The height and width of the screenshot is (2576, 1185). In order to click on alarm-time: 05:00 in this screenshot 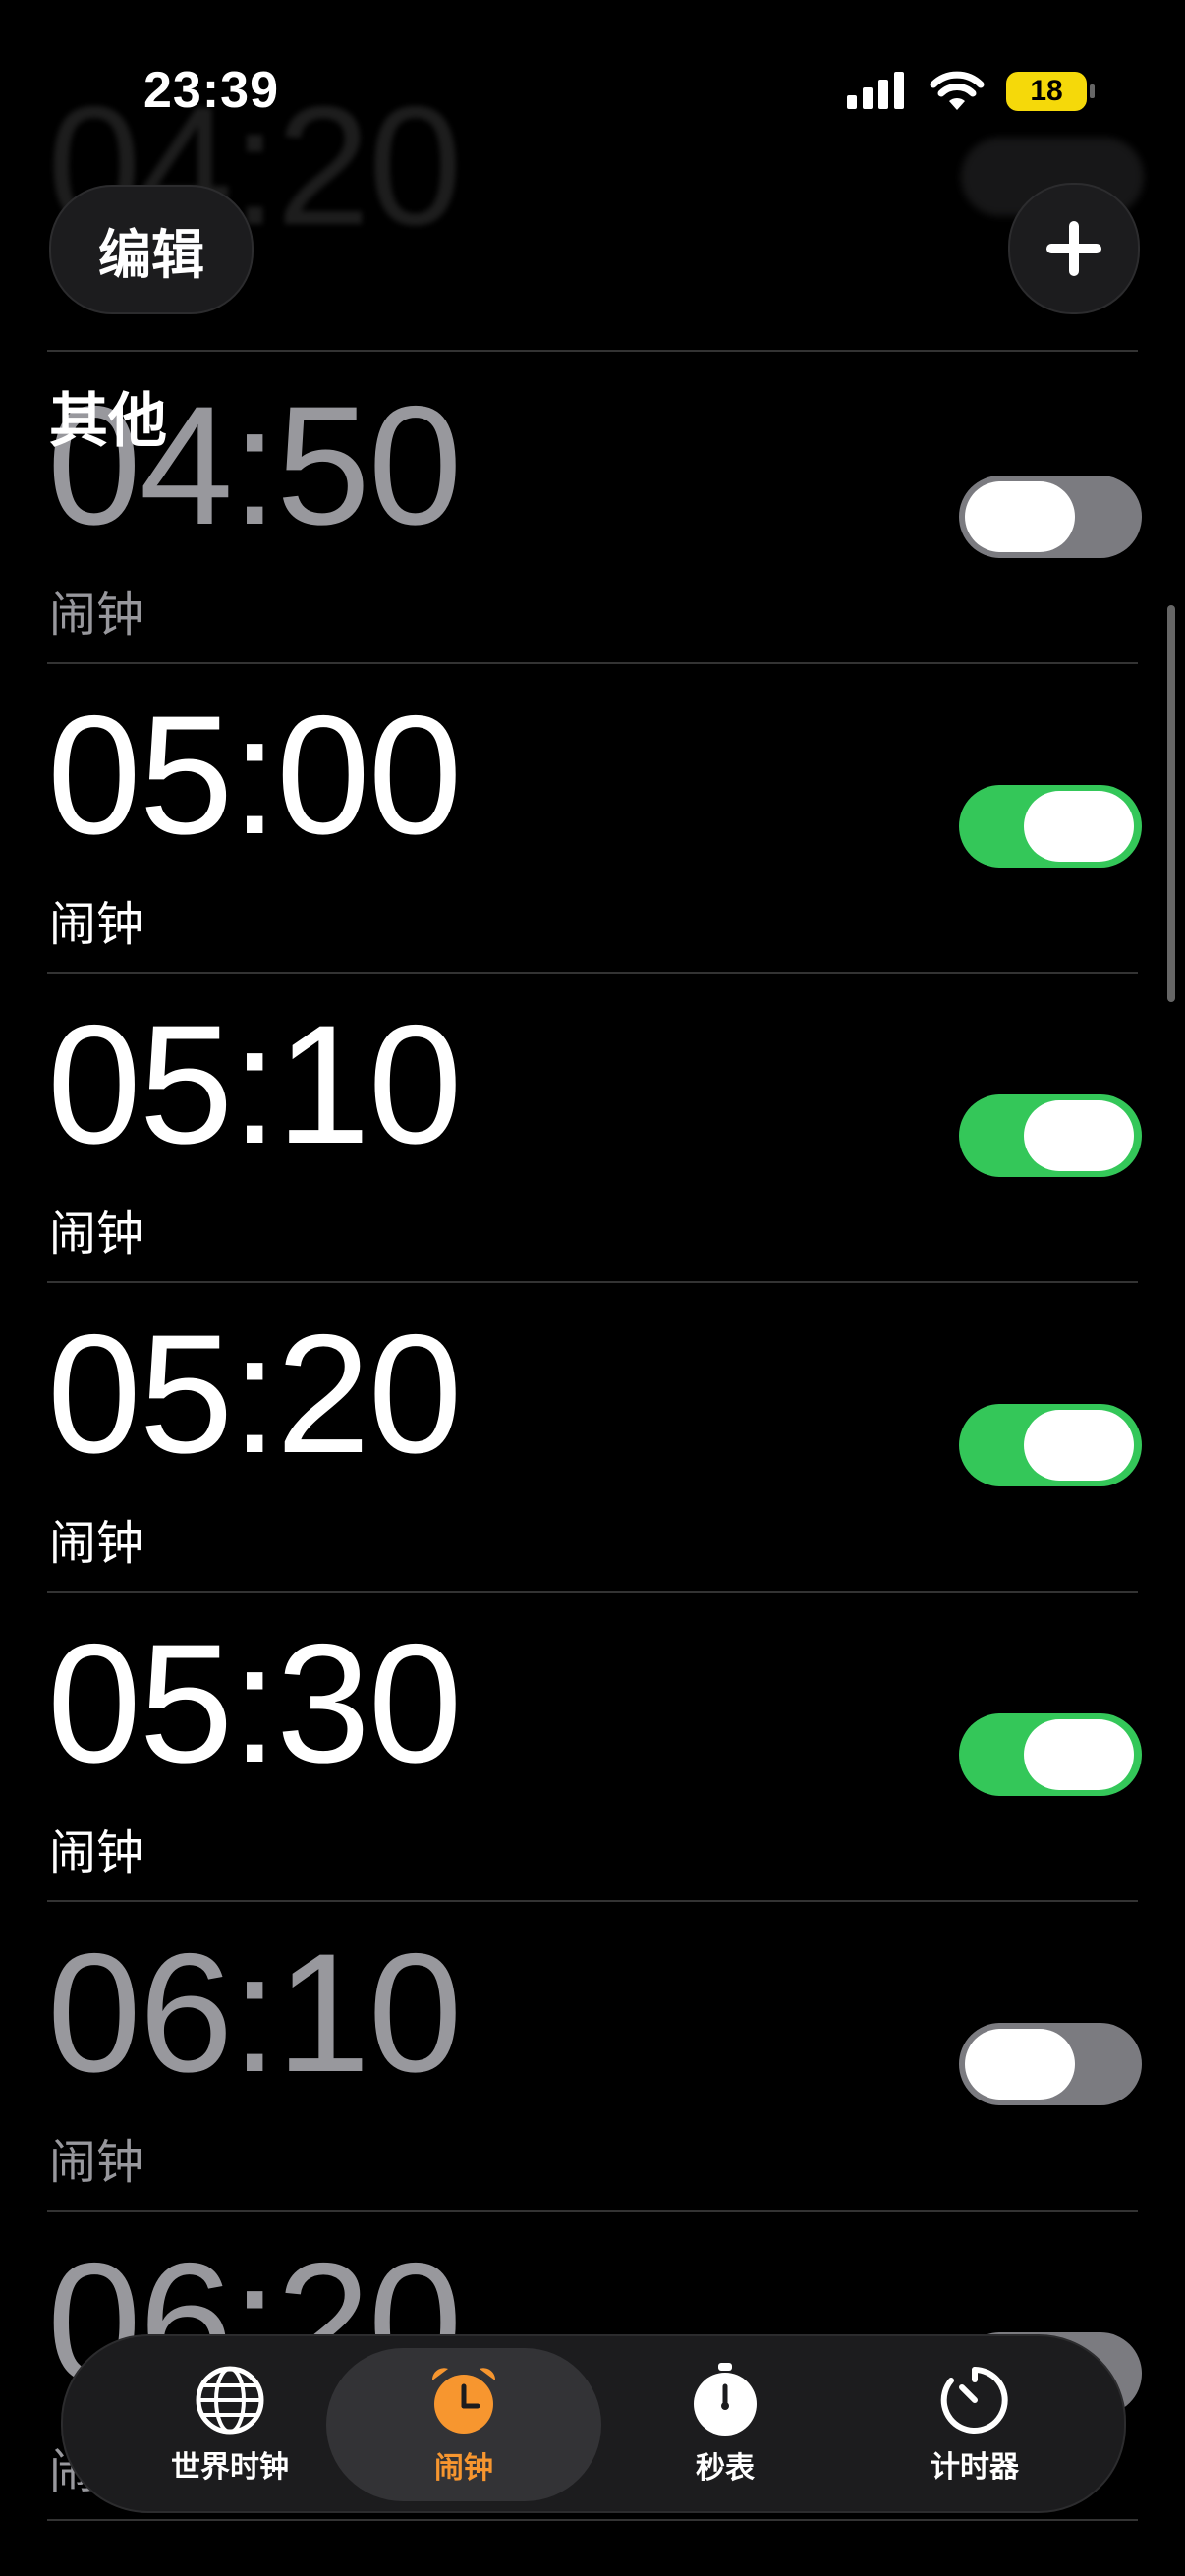, I will do `click(255, 775)`.